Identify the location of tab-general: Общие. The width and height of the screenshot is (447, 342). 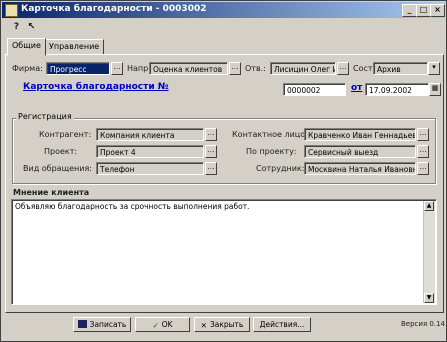
(26, 47).